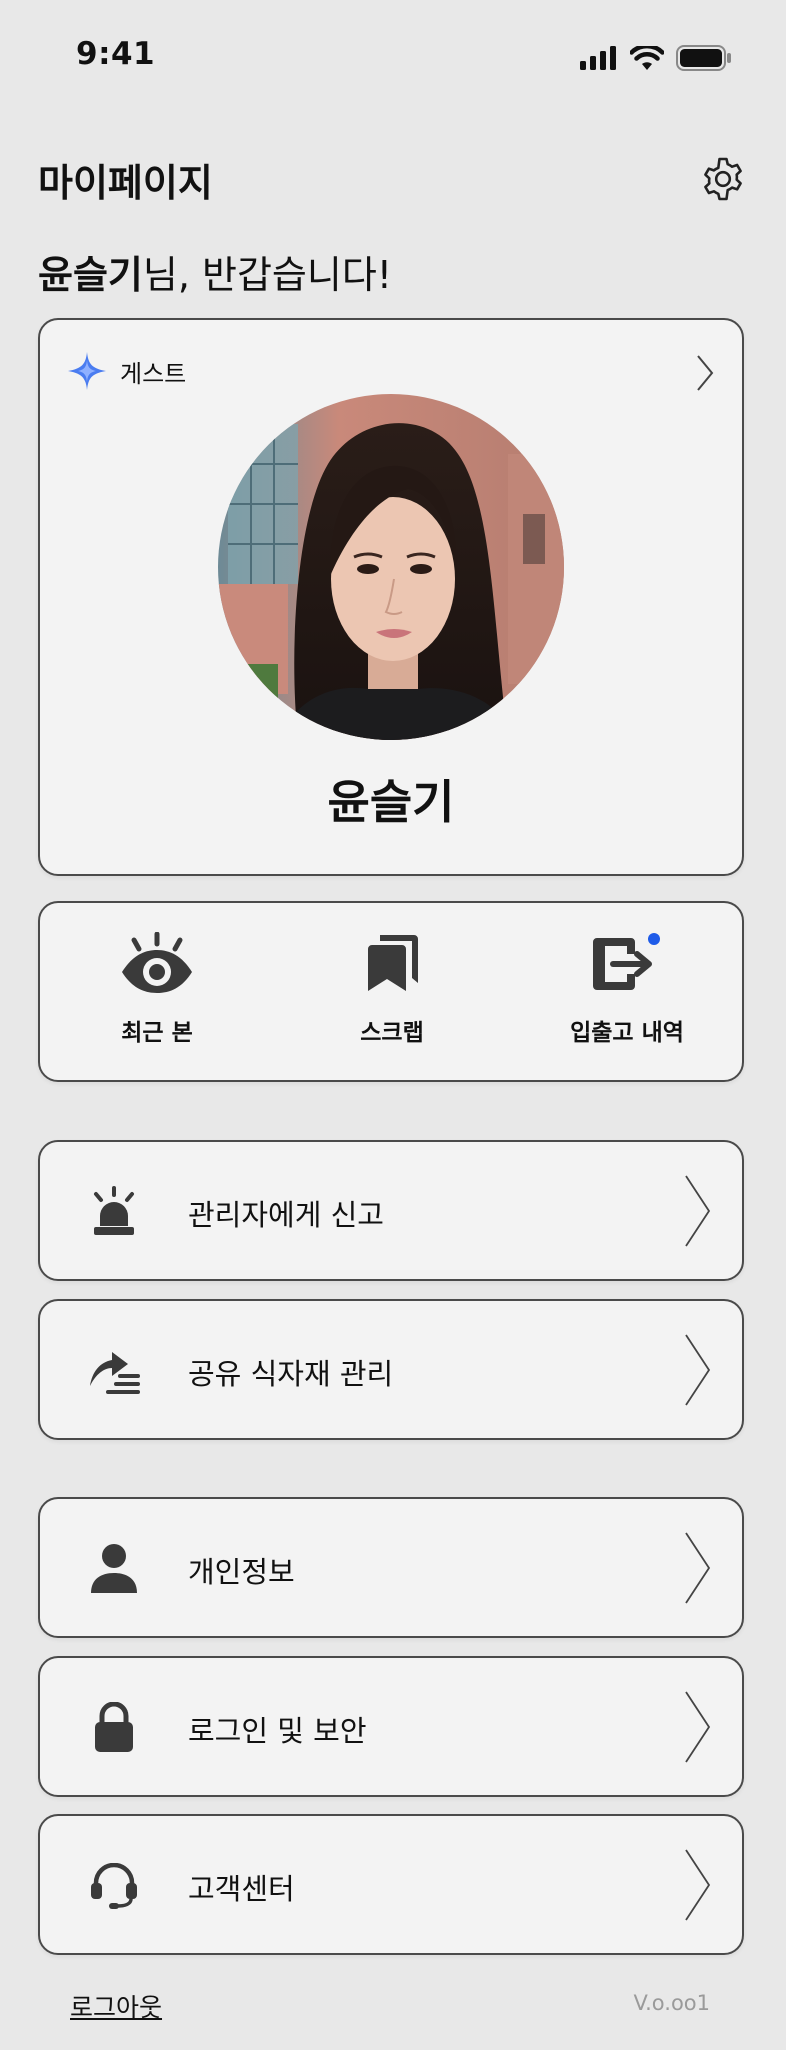 Image resolution: width=786 pixels, height=2050 pixels. I want to click on quick-action-recent: 최근 본, so click(157, 989).